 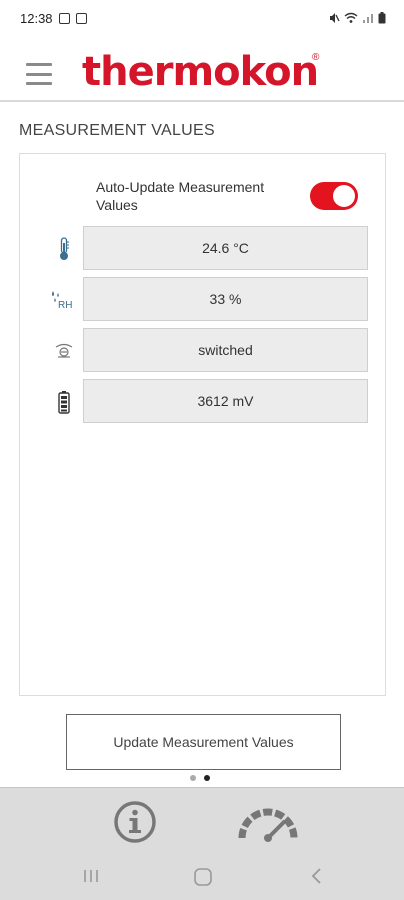 What do you see at coordinates (180, 196) in the screenshot?
I see `auto-update-label: Auto-Update Measurement Values` at bounding box center [180, 196].